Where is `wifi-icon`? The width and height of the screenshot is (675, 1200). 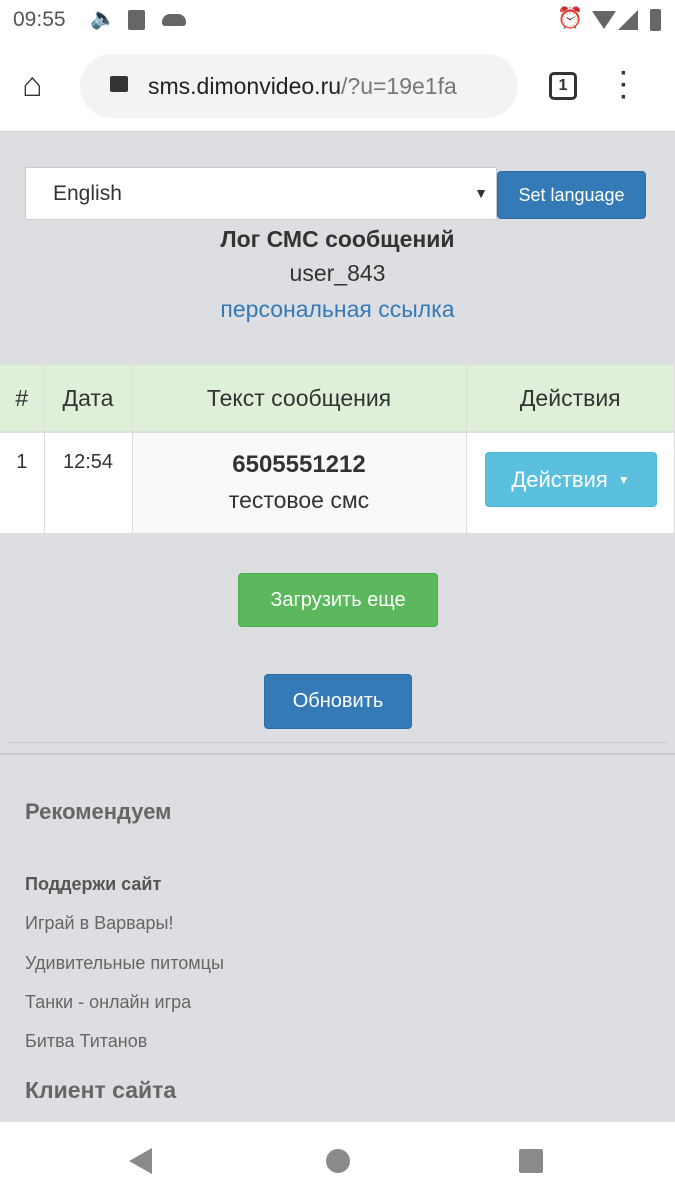 wifi-icon is located at coordinates (604, 20).